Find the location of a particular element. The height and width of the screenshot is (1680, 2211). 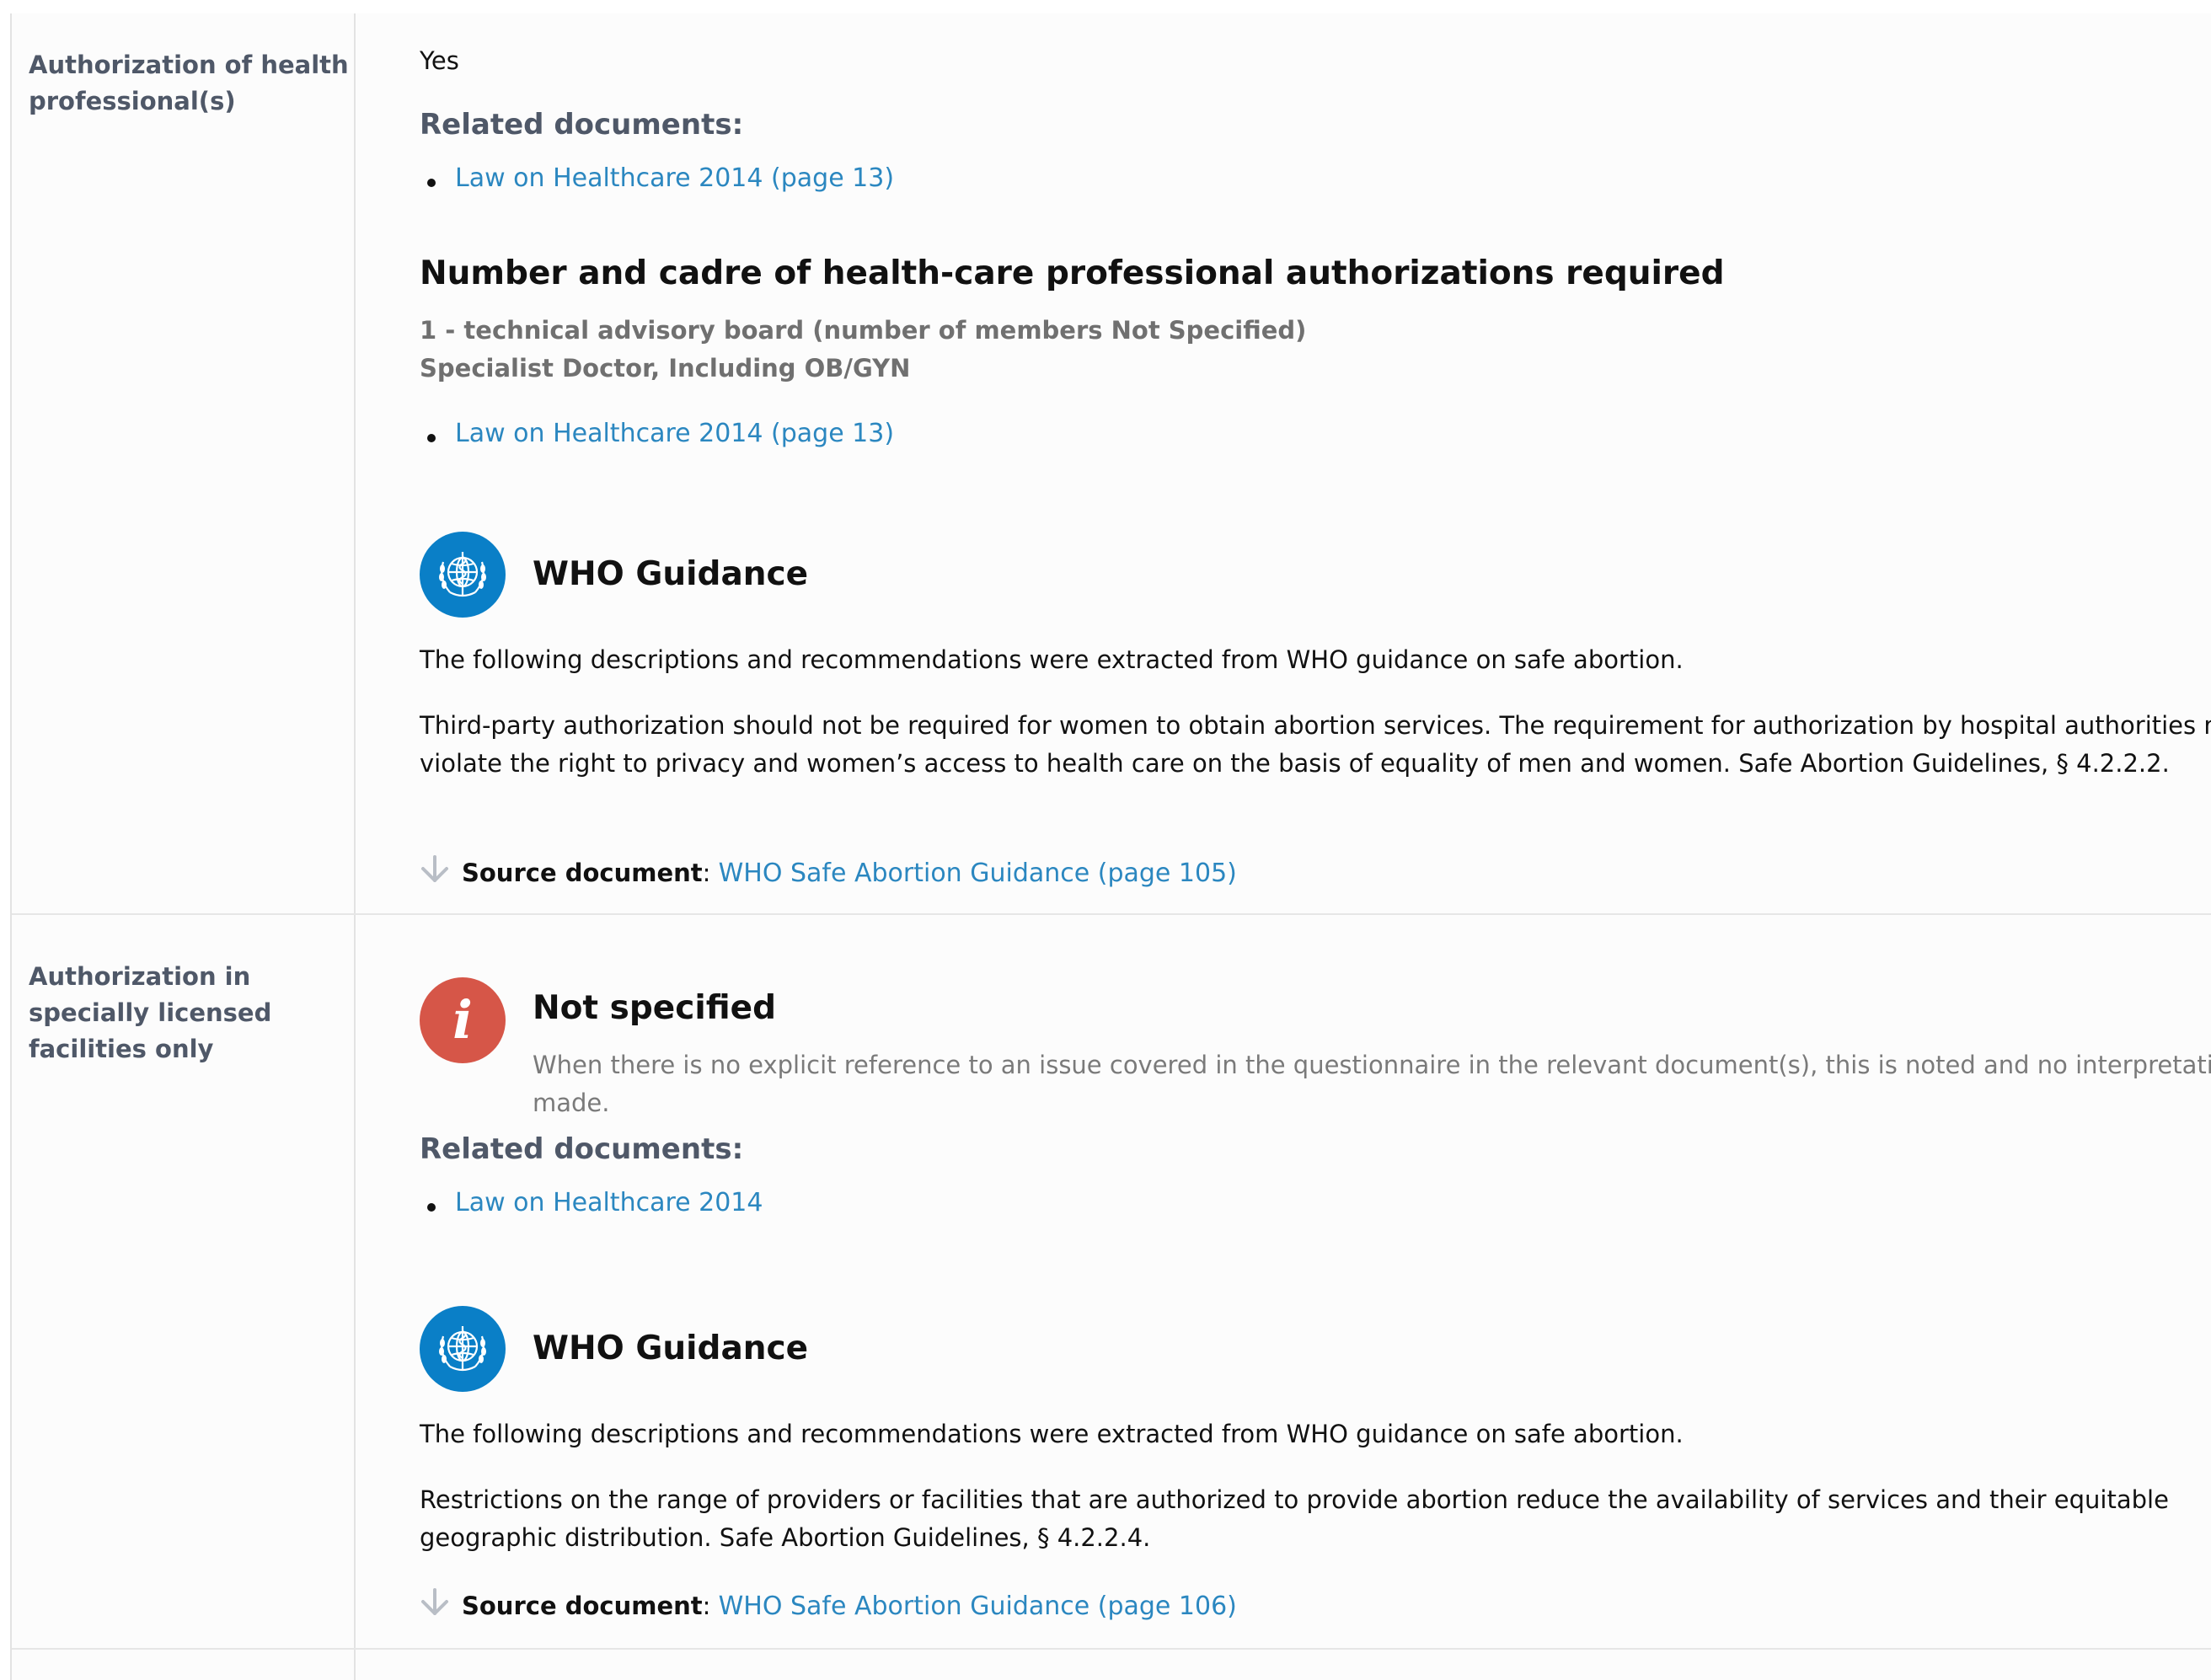

info-icon: i is located at coordinates (463, 1020).